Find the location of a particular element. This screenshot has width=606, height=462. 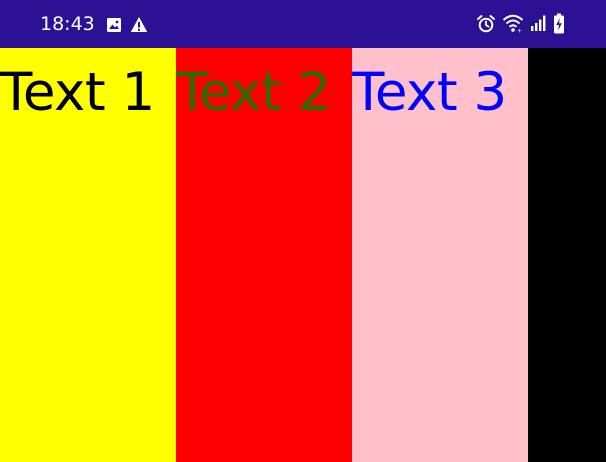

signal-icon is located at coordinates (538, 23).